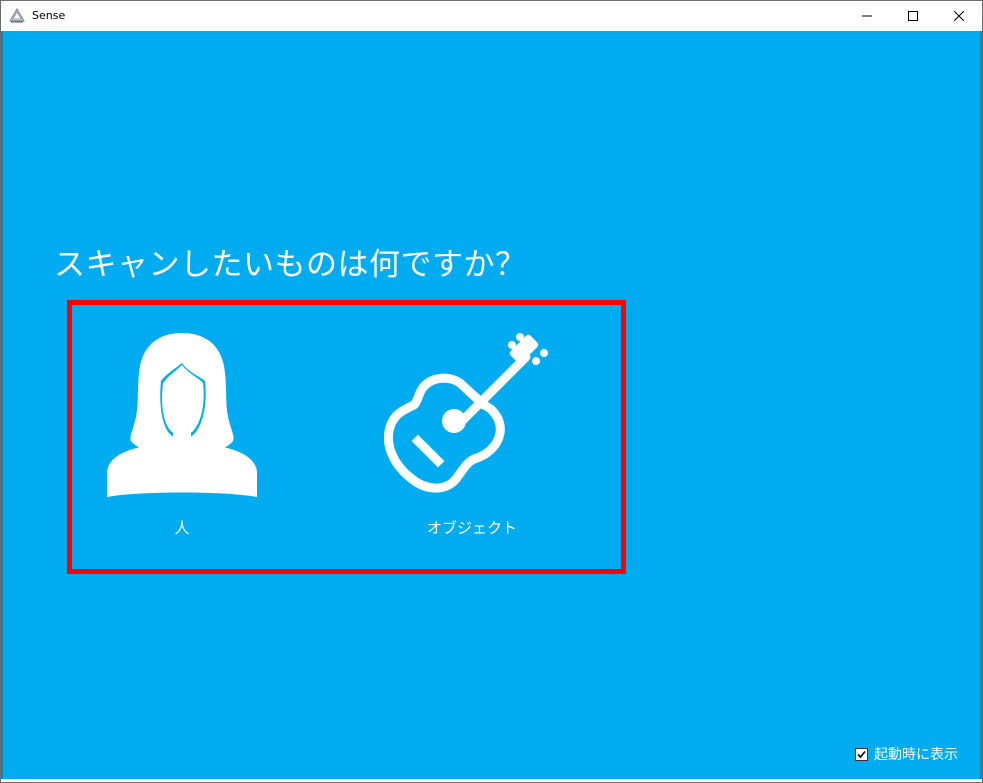 The width and height of the screenshot is (983, 783). I want to click on checkmark-icon, so click(861, 754).